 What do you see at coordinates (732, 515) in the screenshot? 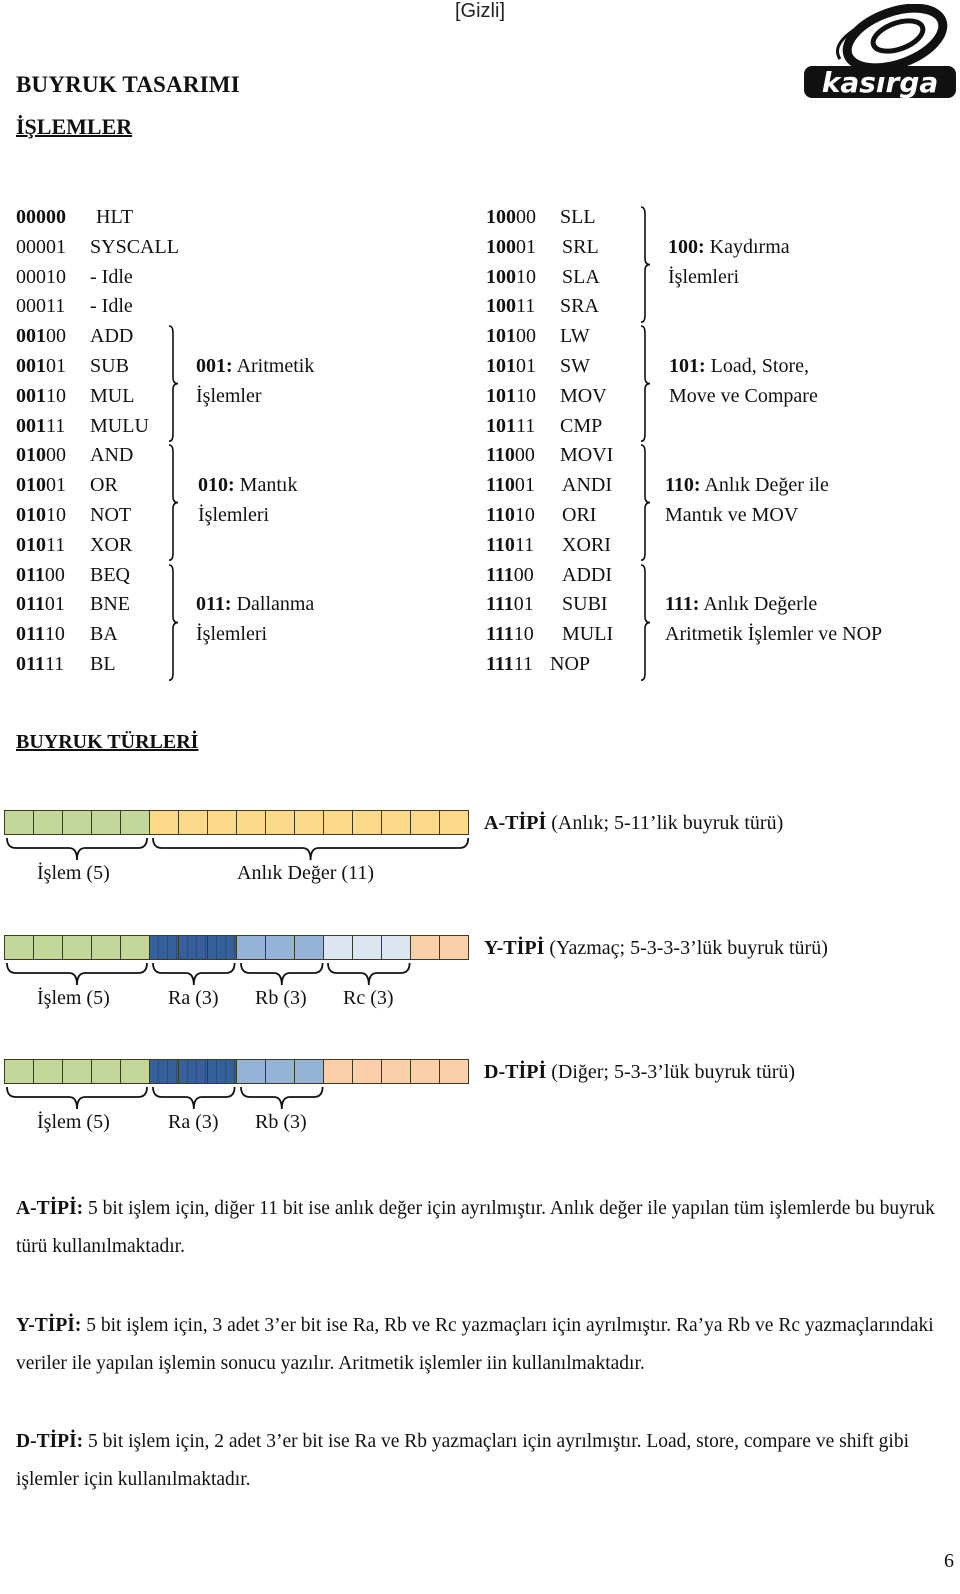
I see `group-label-line2: Mantık ve MOV` at bounding box center [732, 515].